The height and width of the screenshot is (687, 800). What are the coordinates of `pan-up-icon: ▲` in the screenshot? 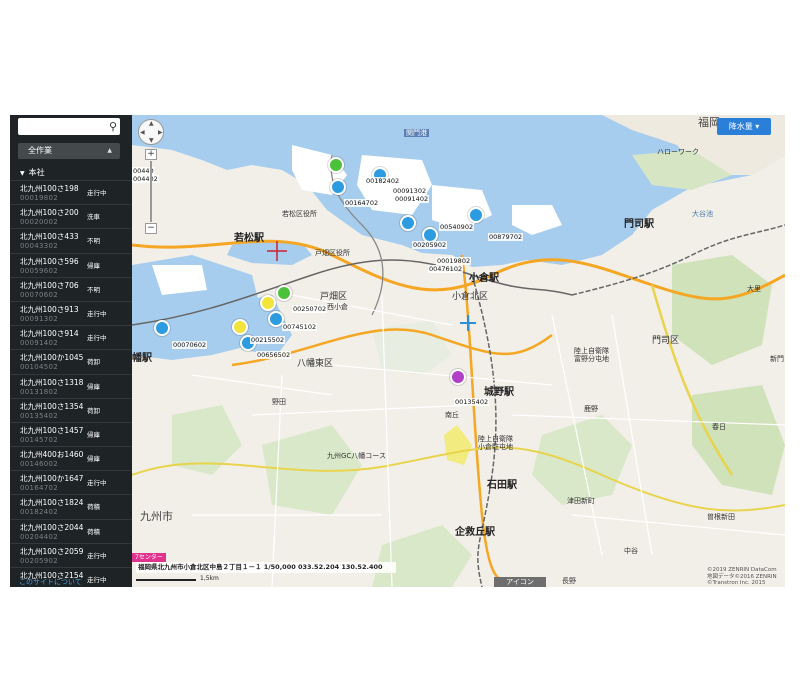 It's located at (151, 123).